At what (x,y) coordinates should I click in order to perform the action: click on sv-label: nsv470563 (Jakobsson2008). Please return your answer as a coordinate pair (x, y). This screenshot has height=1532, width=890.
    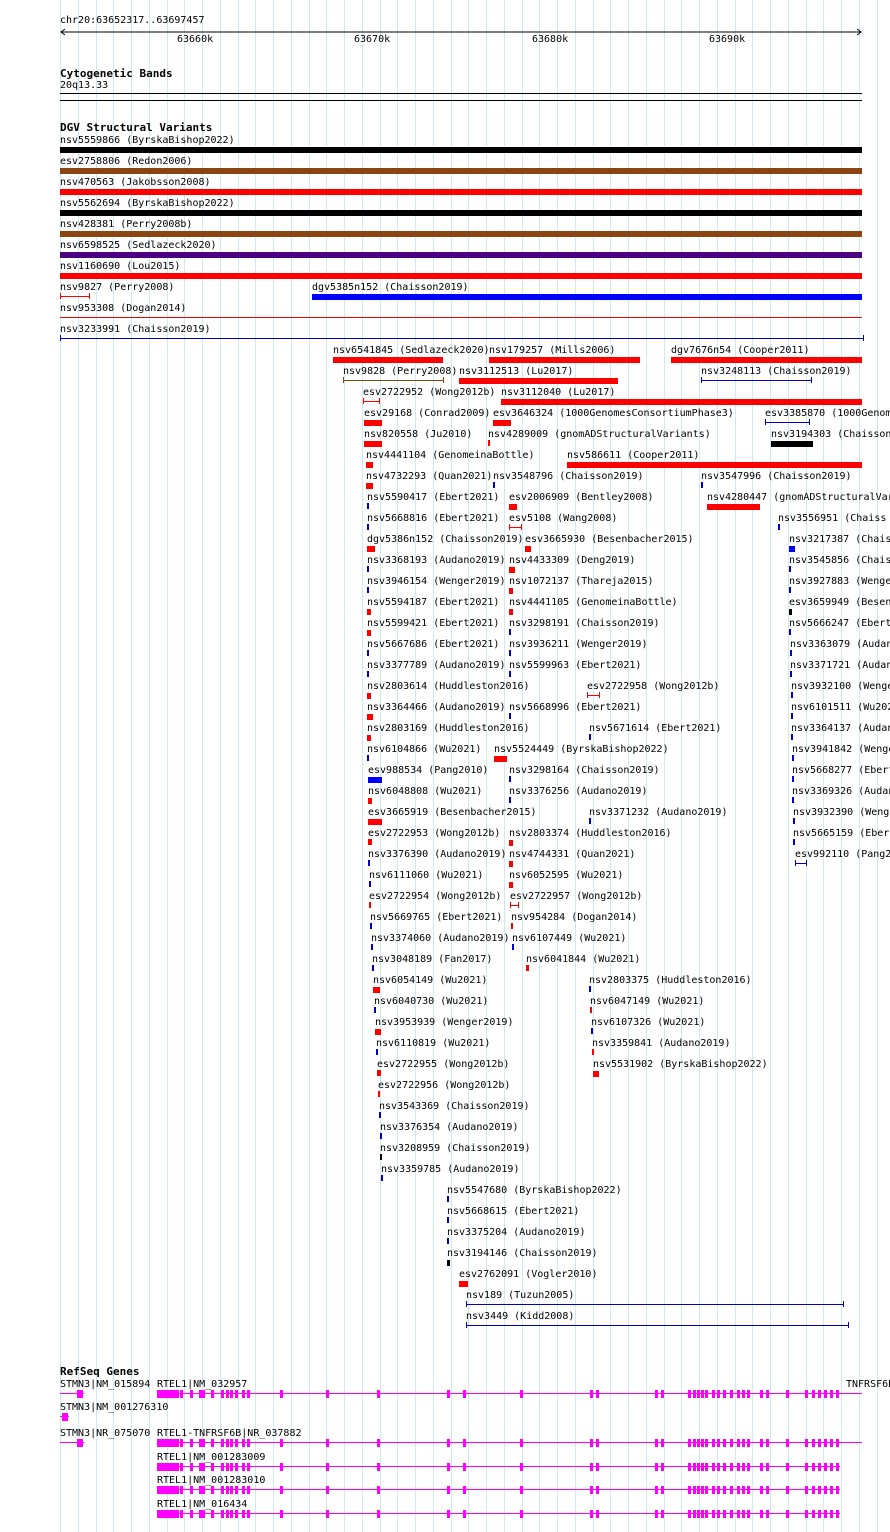
    Looking at the image, I should click on (135, 182).